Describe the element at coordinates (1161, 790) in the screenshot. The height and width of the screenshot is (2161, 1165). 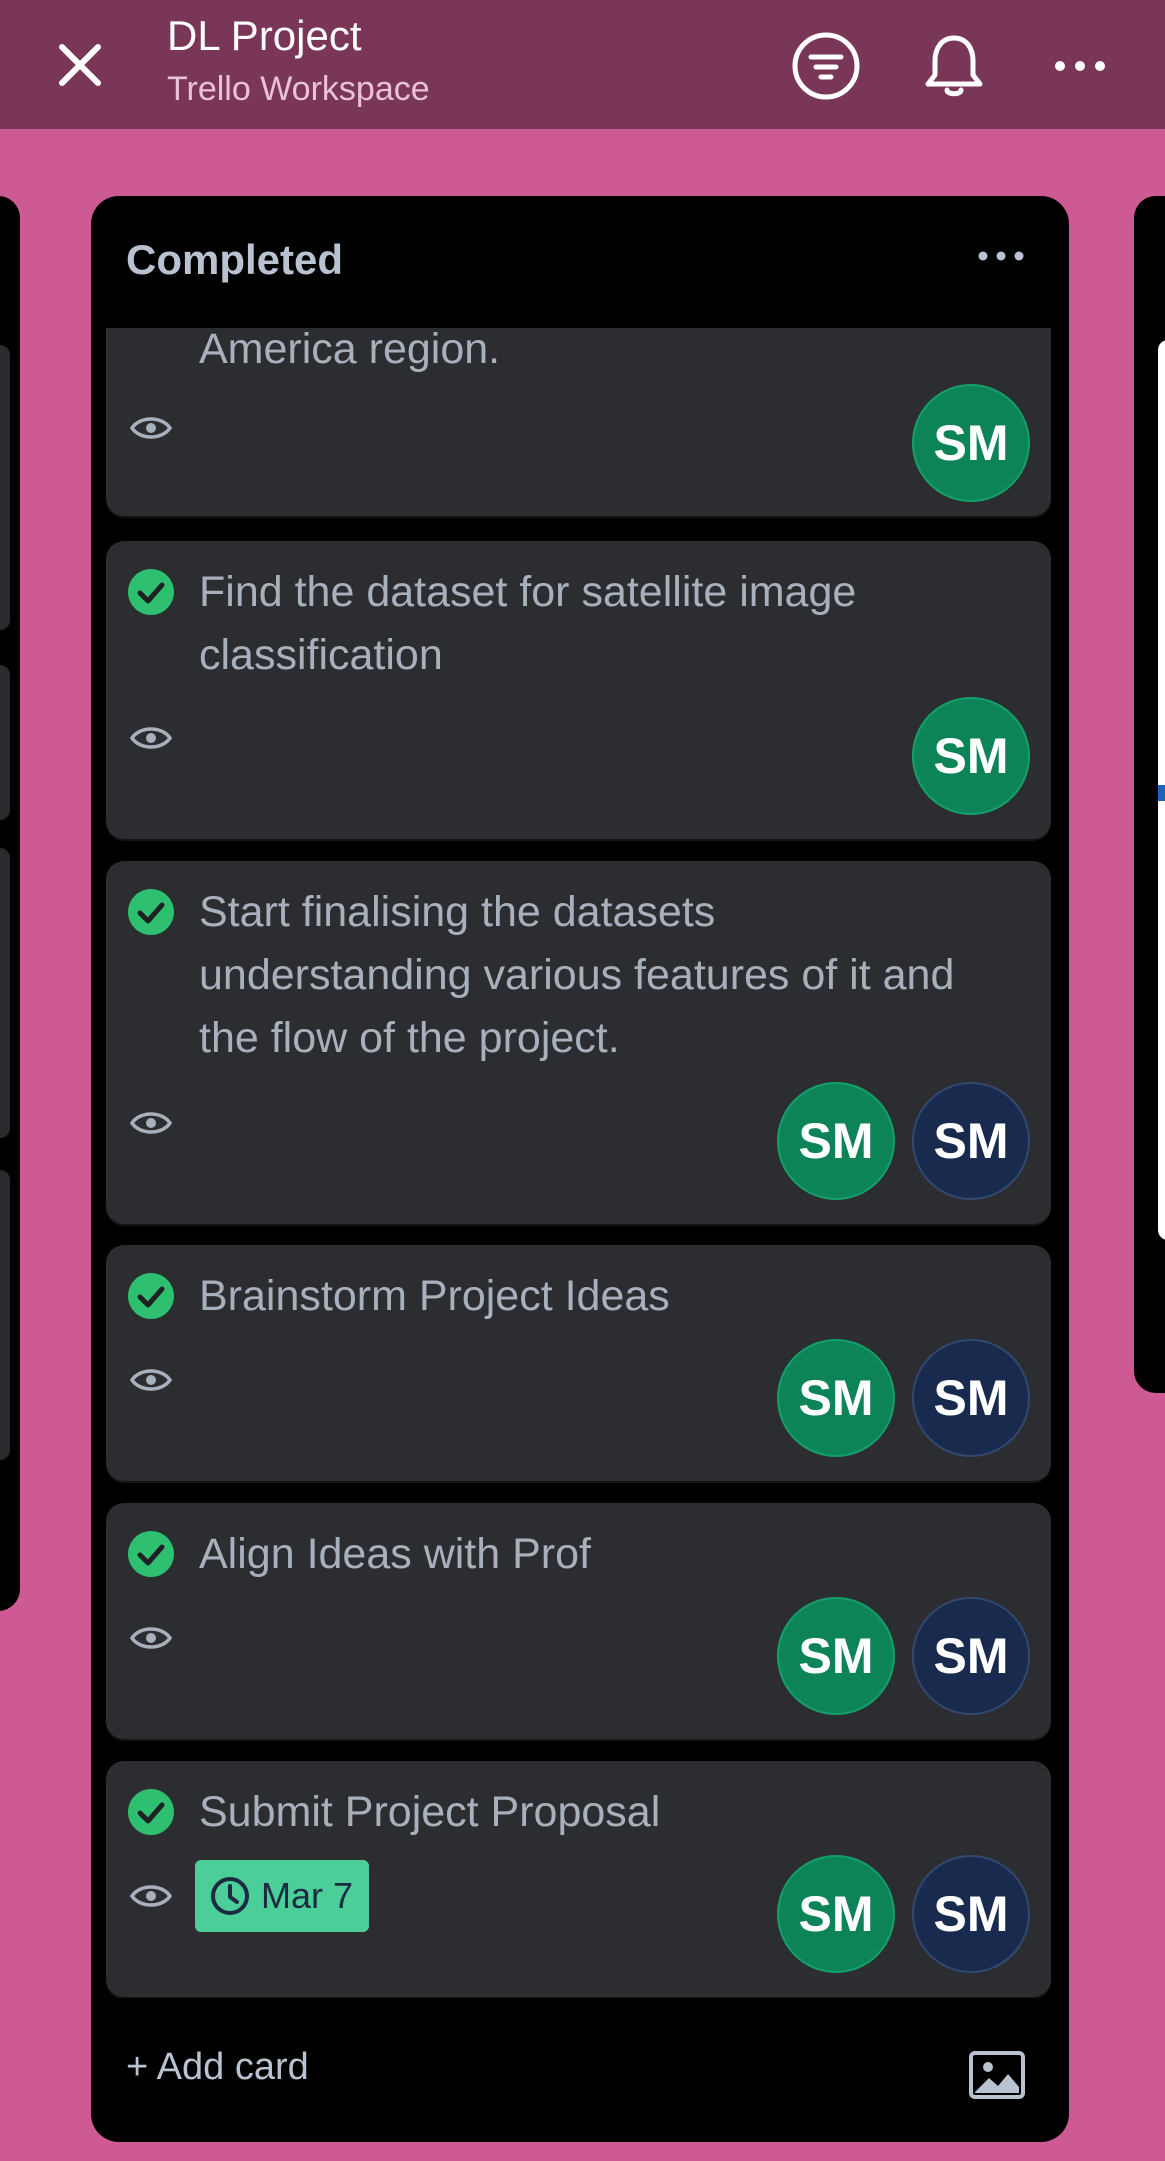
I see `next-list-card-edge` at that location.